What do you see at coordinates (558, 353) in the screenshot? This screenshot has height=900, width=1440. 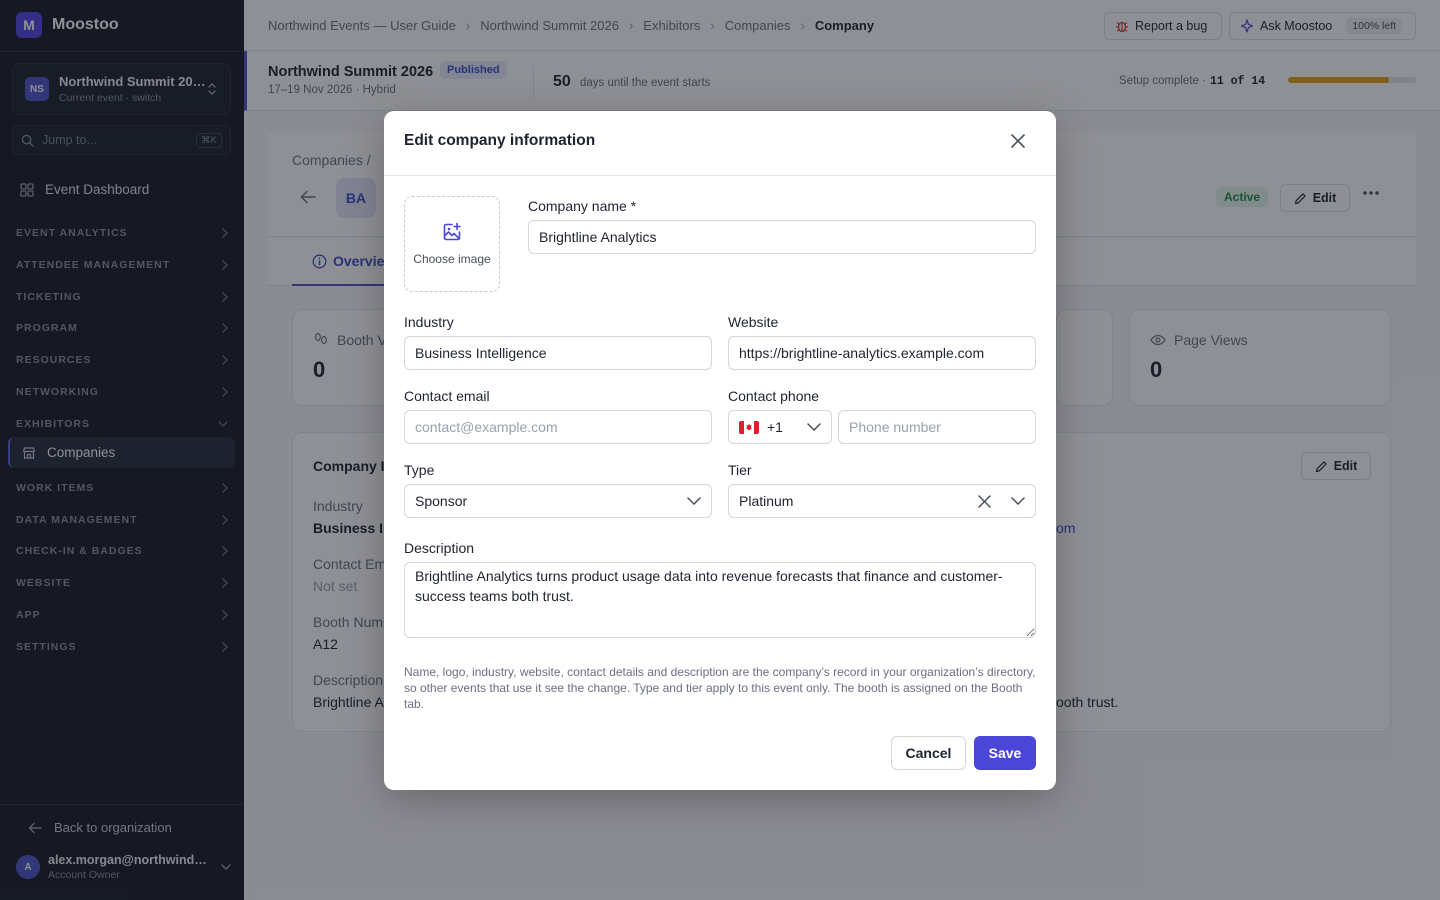 I see `industry-input` at bounding box center [558, 353].